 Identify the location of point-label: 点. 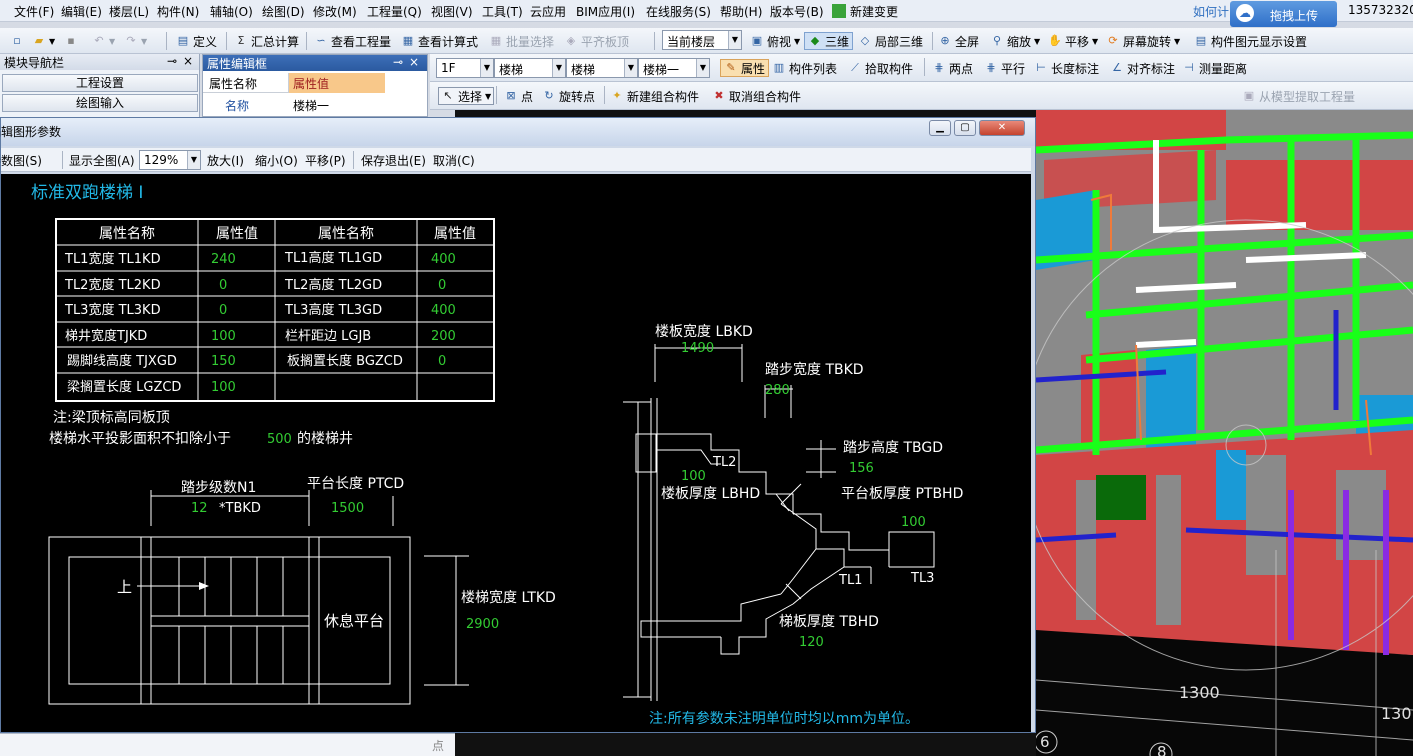
(527, 96).